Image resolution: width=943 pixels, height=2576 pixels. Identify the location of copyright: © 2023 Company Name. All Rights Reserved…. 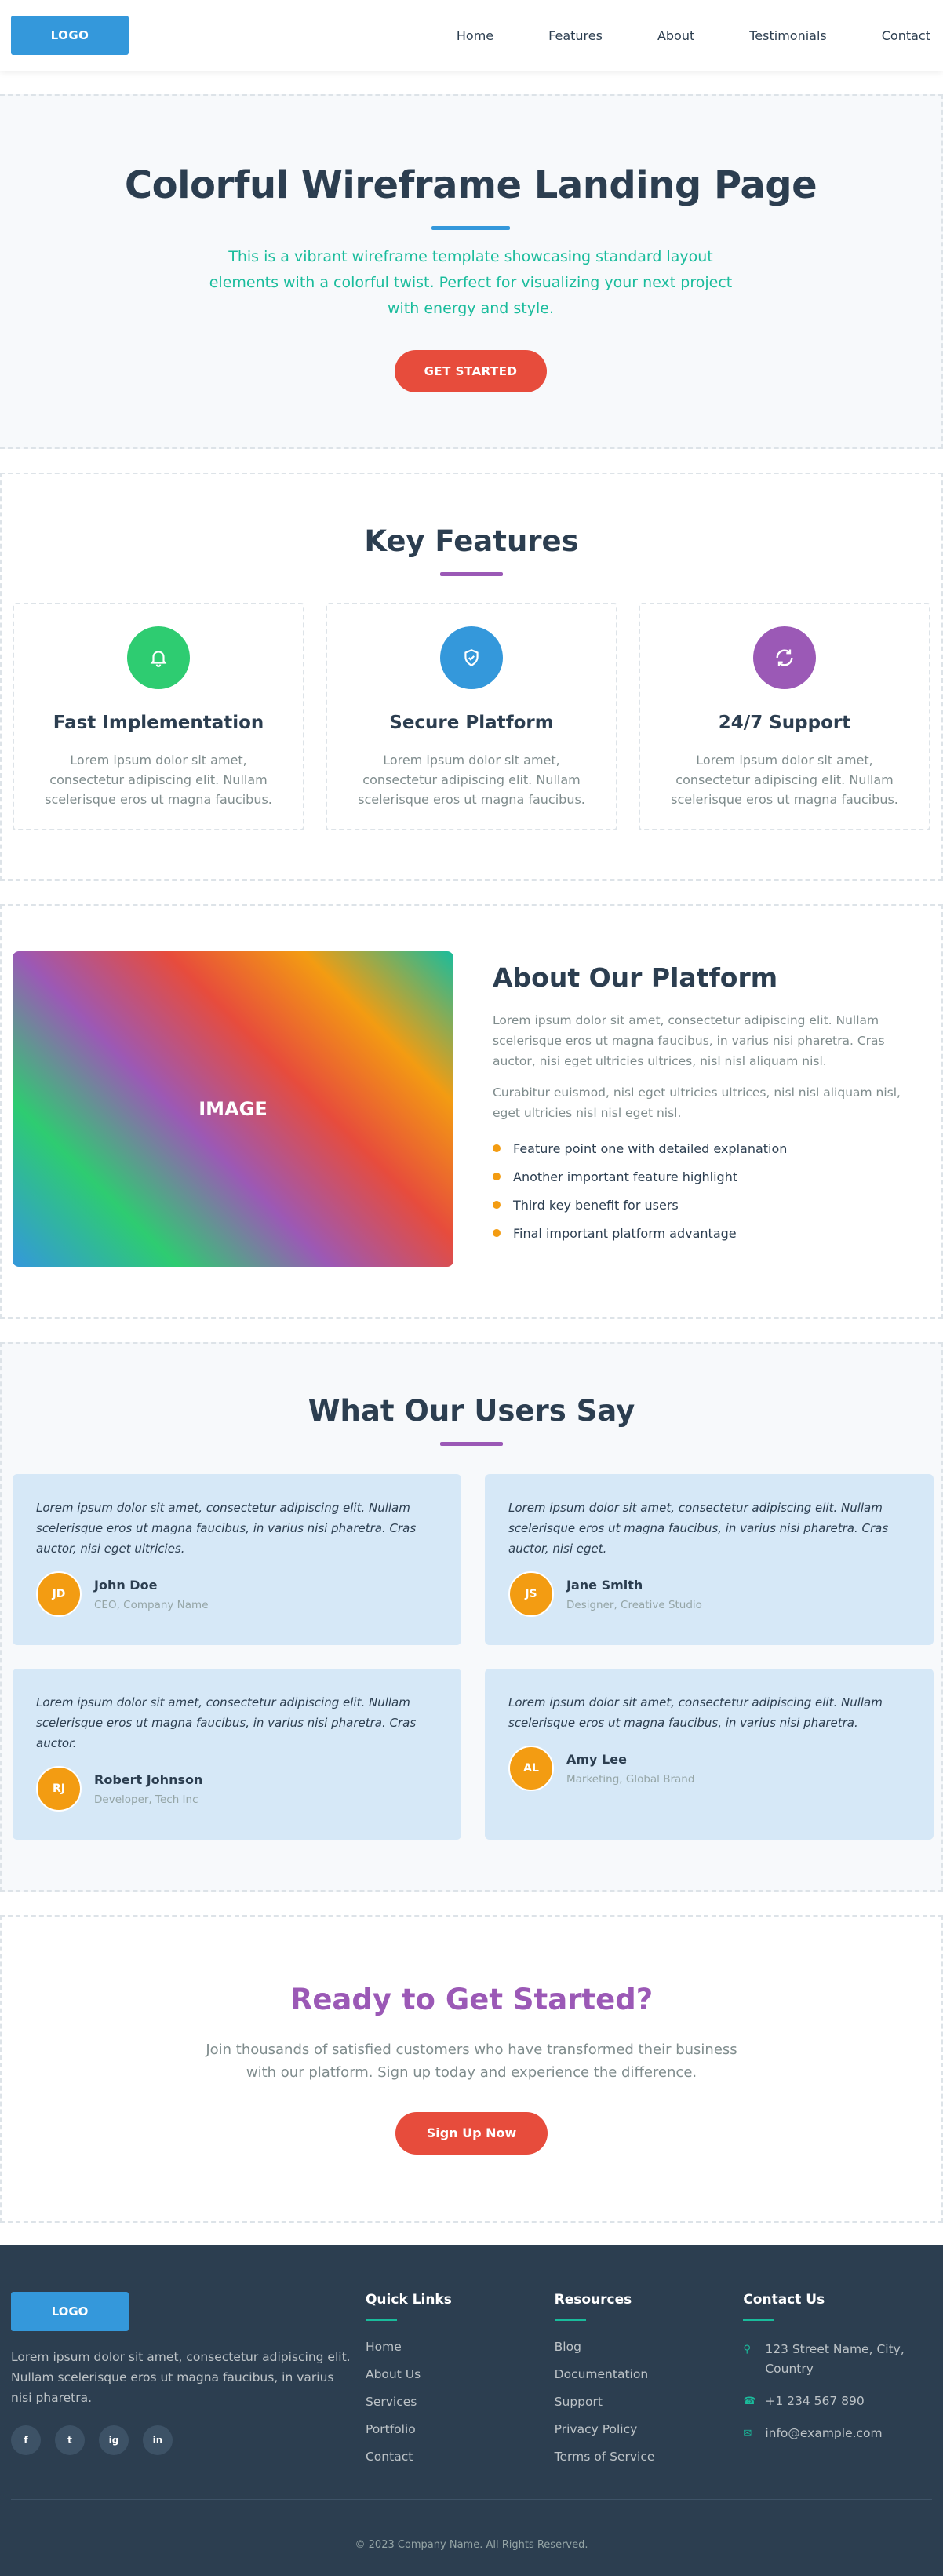
(471, 2525).